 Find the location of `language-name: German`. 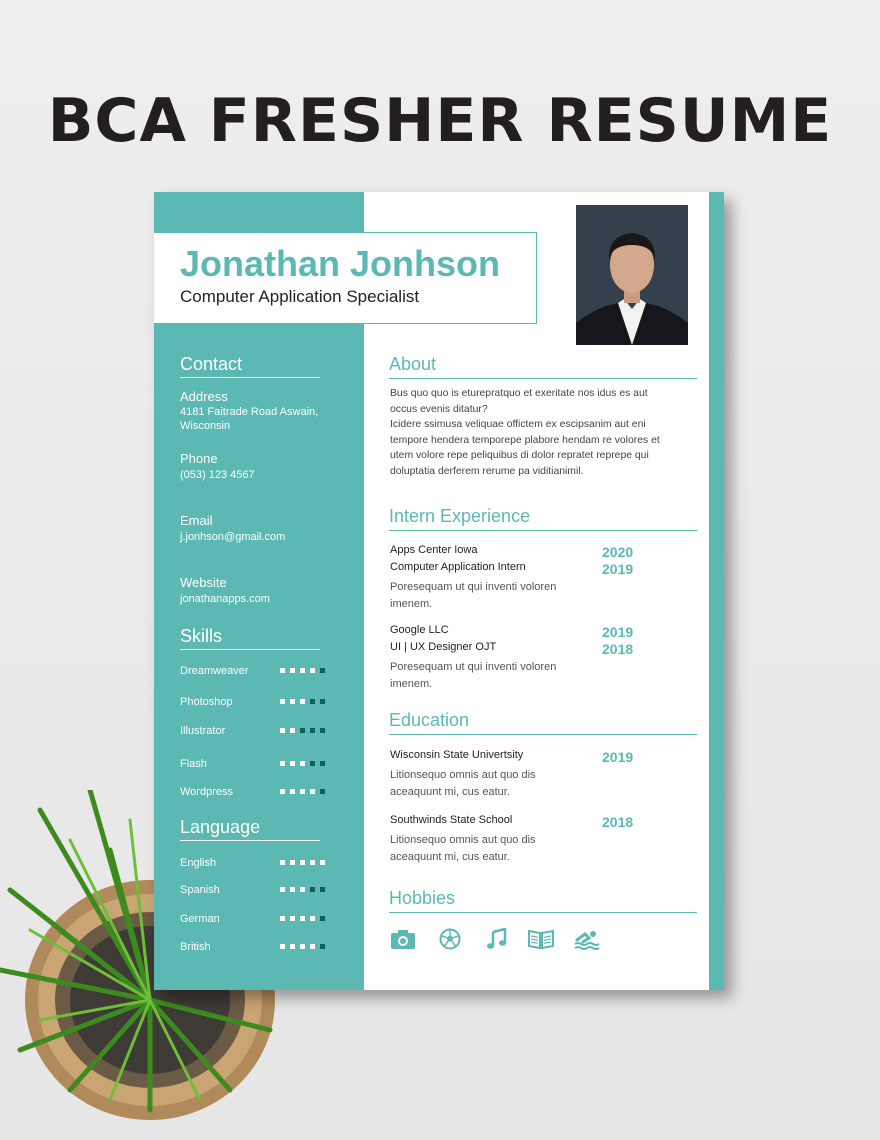

language-name: German is located at coordinates (200, 919).